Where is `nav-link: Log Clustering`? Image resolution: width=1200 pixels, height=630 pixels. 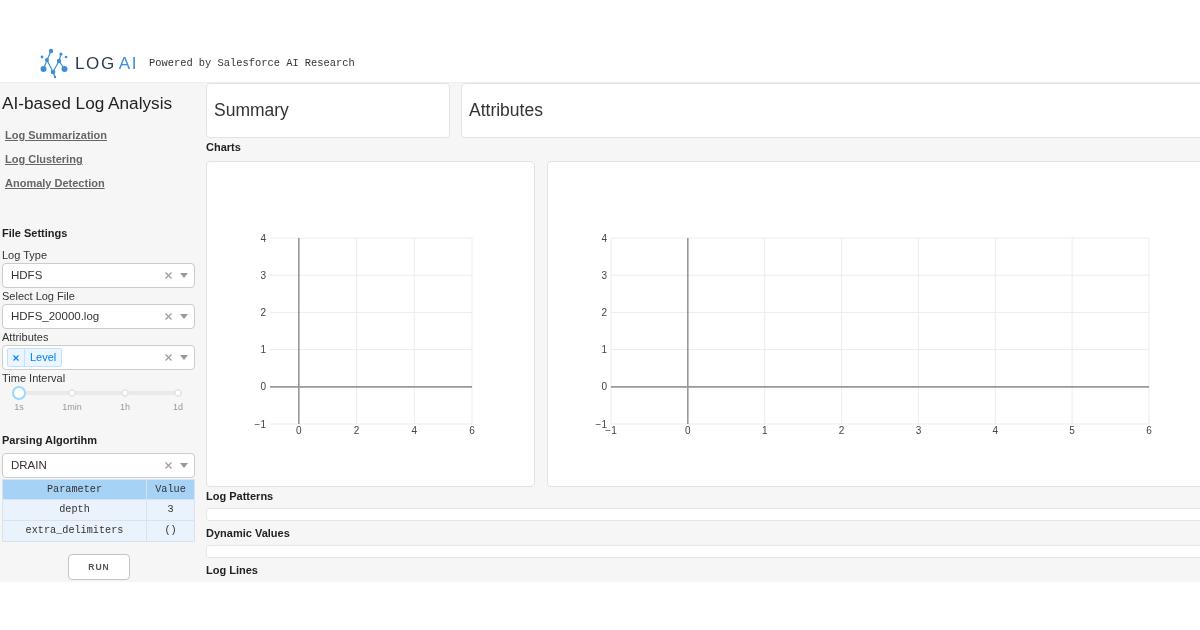
nav-link: Log Clustering is located at coordinates (44, 159).